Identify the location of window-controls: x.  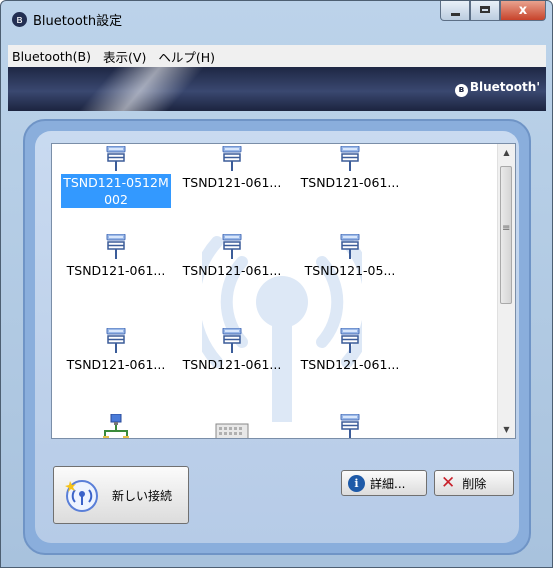
(493, 12).